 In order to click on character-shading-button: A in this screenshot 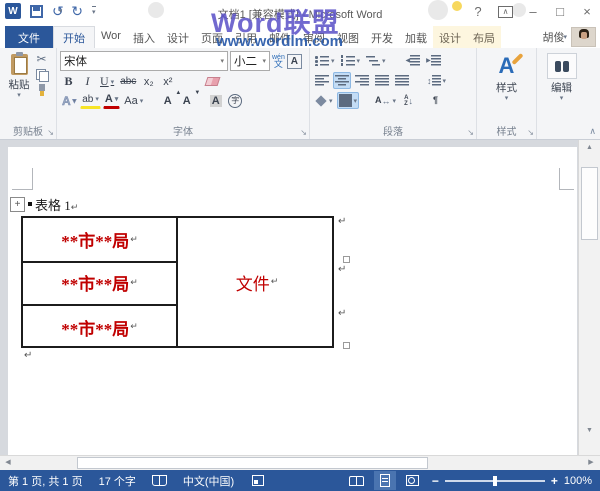, I will do `click(215, 100)`.